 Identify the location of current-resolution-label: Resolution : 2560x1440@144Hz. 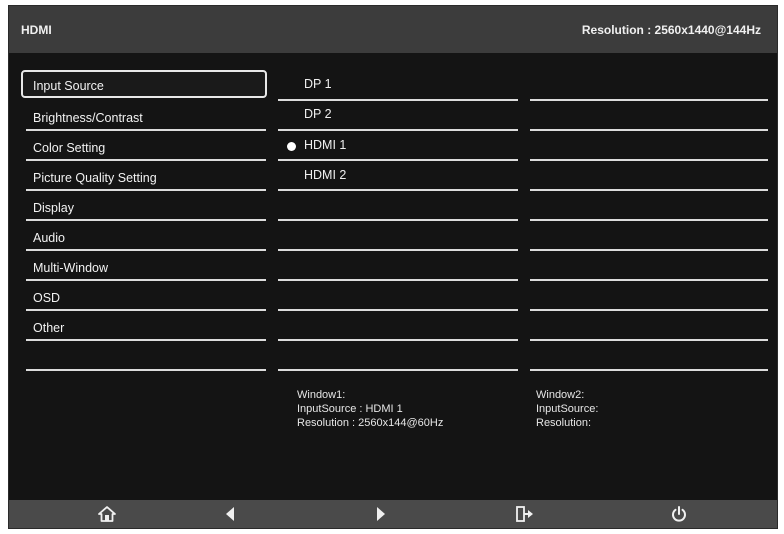
(671, 30).